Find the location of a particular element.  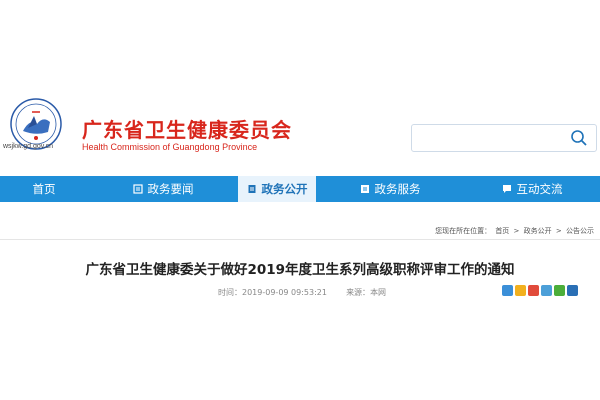

breadcrumb: 您现在所在位置： 首页 > 政务公开 > 公告公示 is located at coordinates (515, 231).